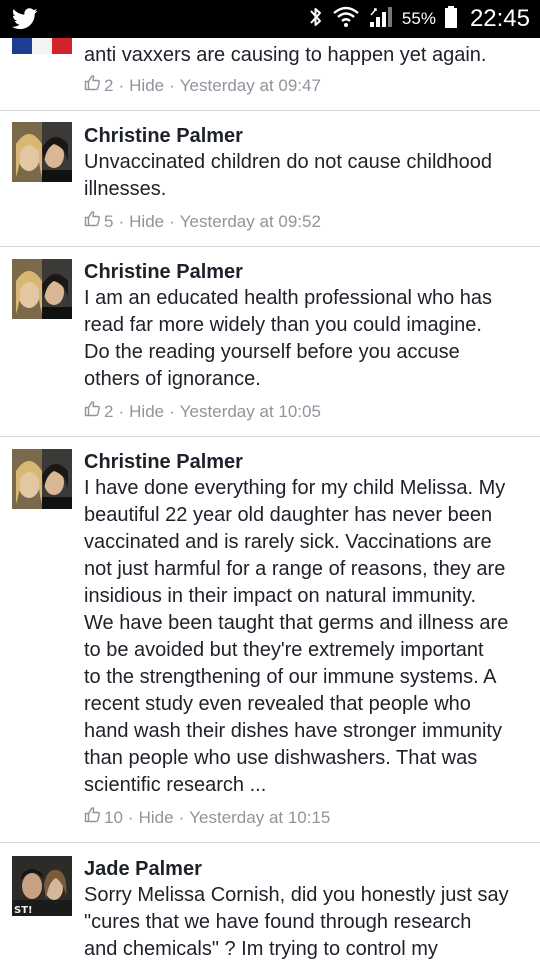 The image size is (540, 960). What do you see at coordinates (316, 19) in the screenshot?
I see `bluetooth-icon` at bounding box center [316, 19].